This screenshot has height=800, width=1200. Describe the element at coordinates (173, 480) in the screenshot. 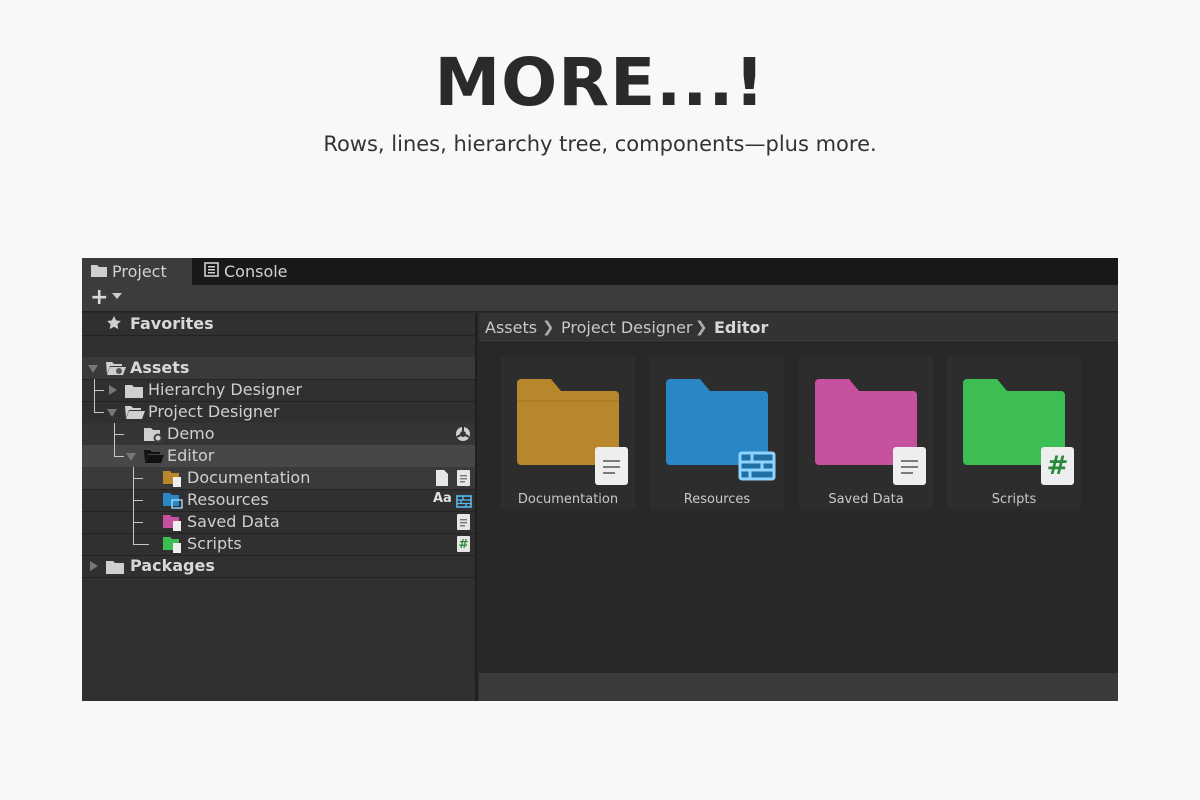

I see `documentation-folder-icon` at that location.